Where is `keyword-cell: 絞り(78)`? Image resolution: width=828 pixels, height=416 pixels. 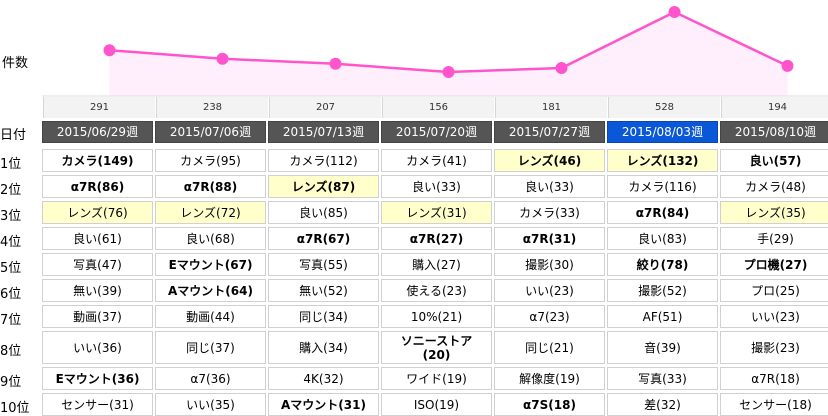
keyword-cell: 絞り(78) is located at coordinates (662, 264).